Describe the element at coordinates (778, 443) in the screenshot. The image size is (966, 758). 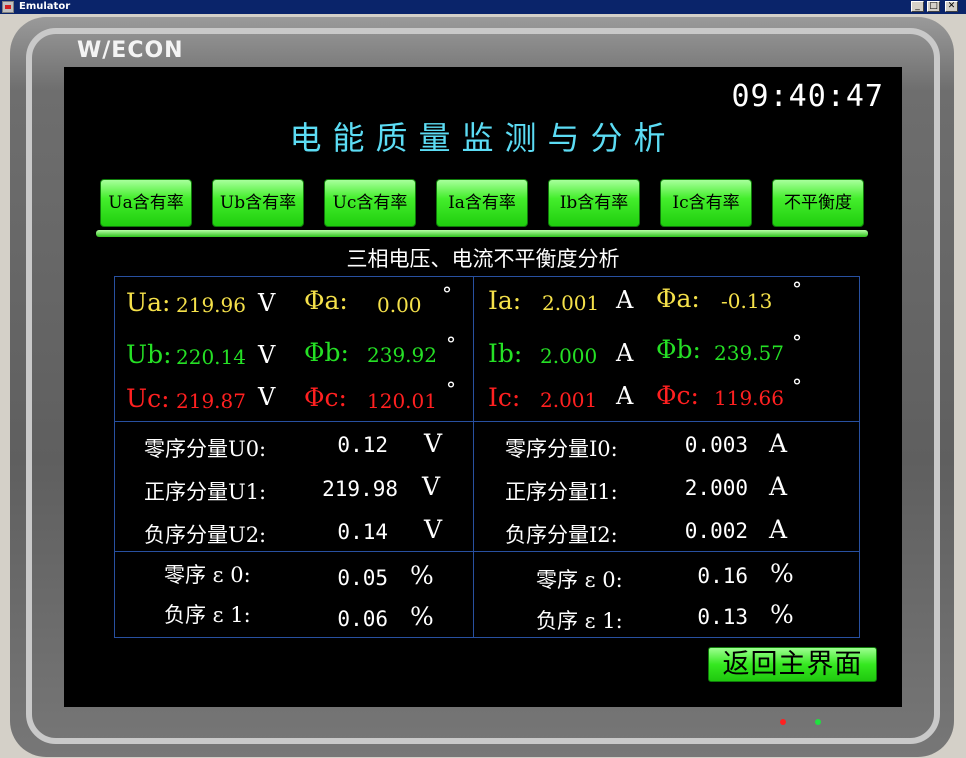
I see `i0-unit: A` at that location.